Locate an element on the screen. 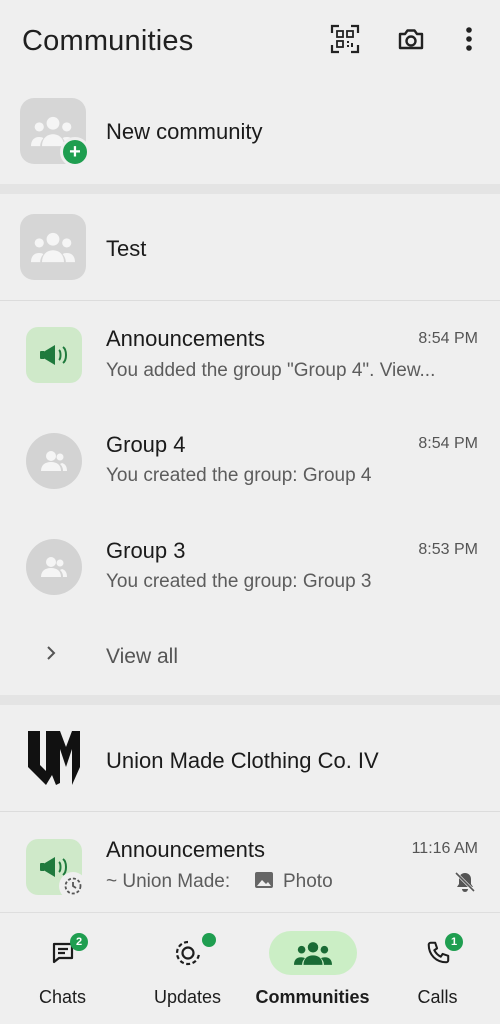 The height and width of the screenshot is (1024, 500). plus-icon: + is located at coordinates (75, 152).